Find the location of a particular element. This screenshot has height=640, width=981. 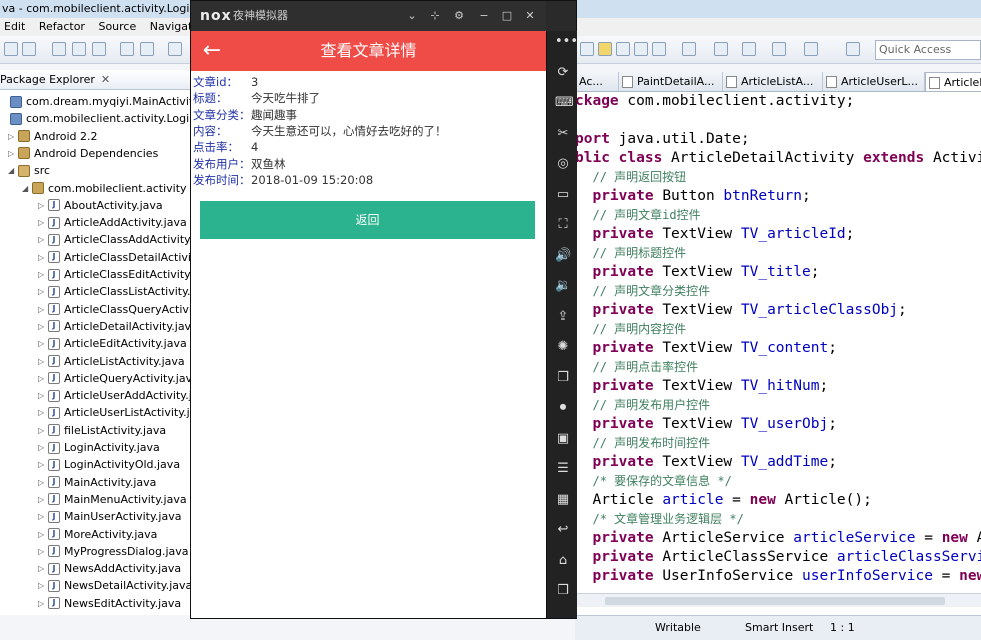

volume-down-icon: 🔉 is located at coordinates (563, 286).